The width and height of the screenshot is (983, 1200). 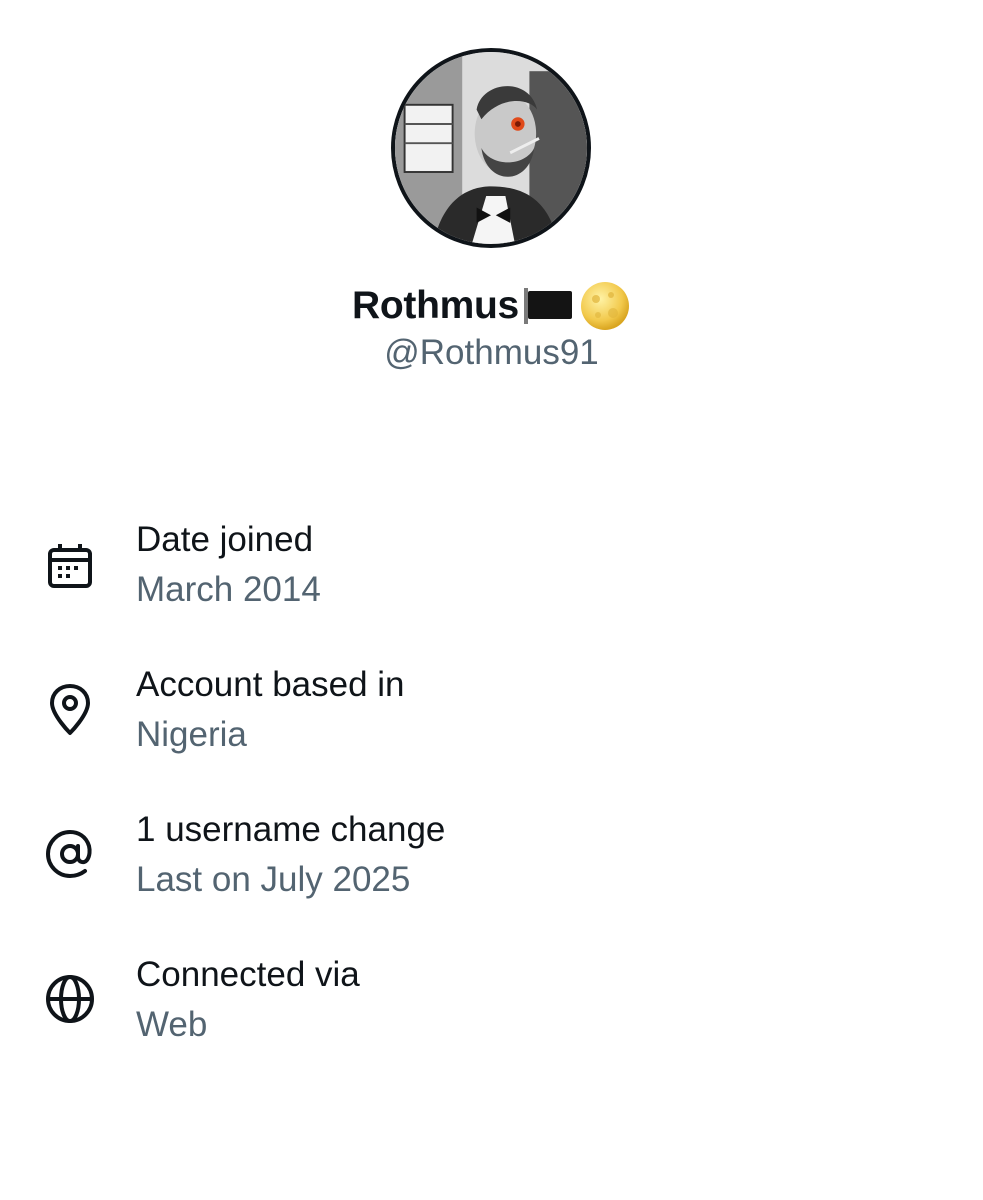 I want to click on info-value: Nigeria, so click(x=191, y=734).